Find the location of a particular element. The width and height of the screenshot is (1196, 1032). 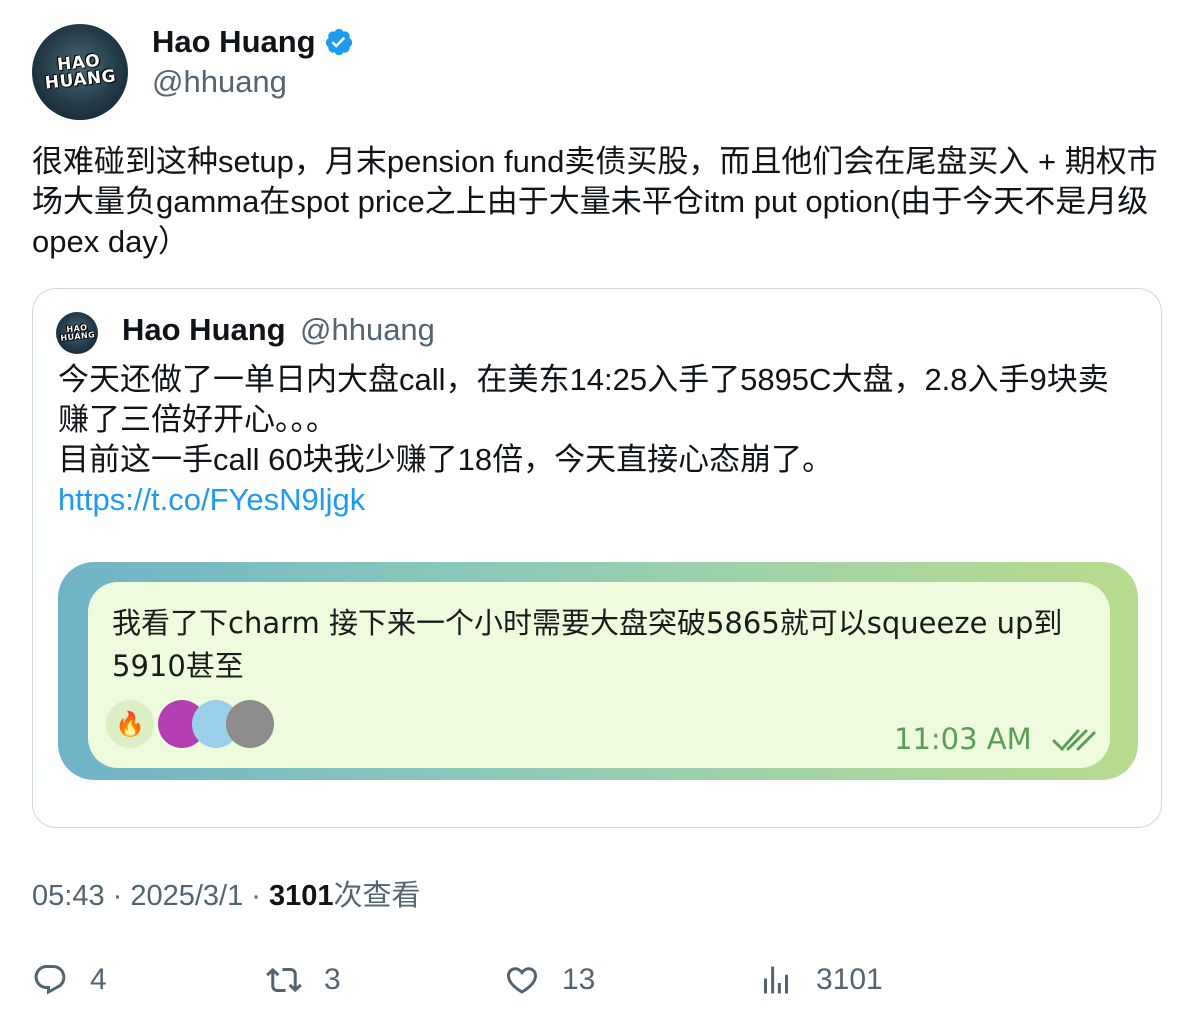

double-check-icon is located at coordinates (1074, 740).